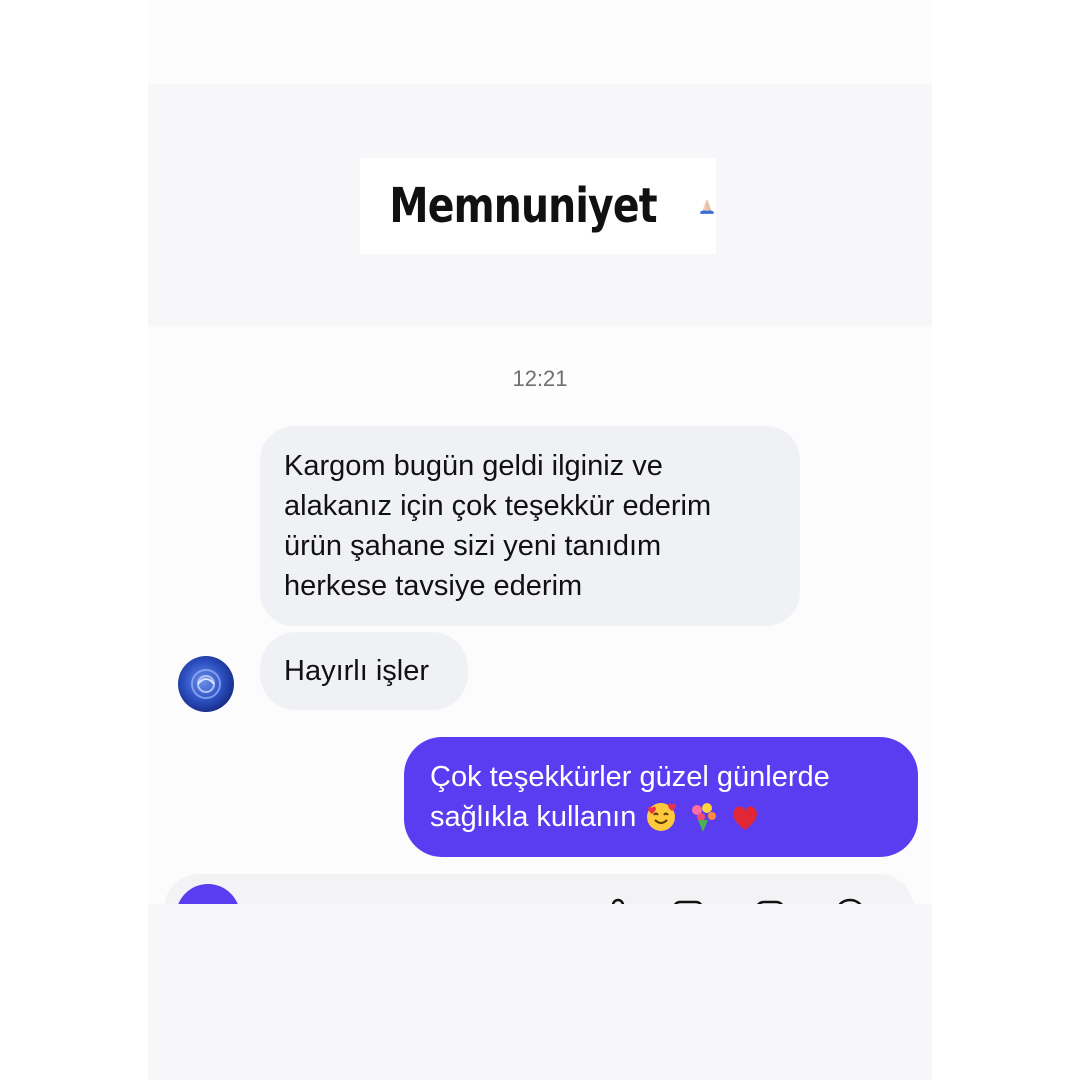 The image size is (1080, 1080). I want to click on message-line: ürün şahane sizi yeni tanıdım, so click(473, 546).